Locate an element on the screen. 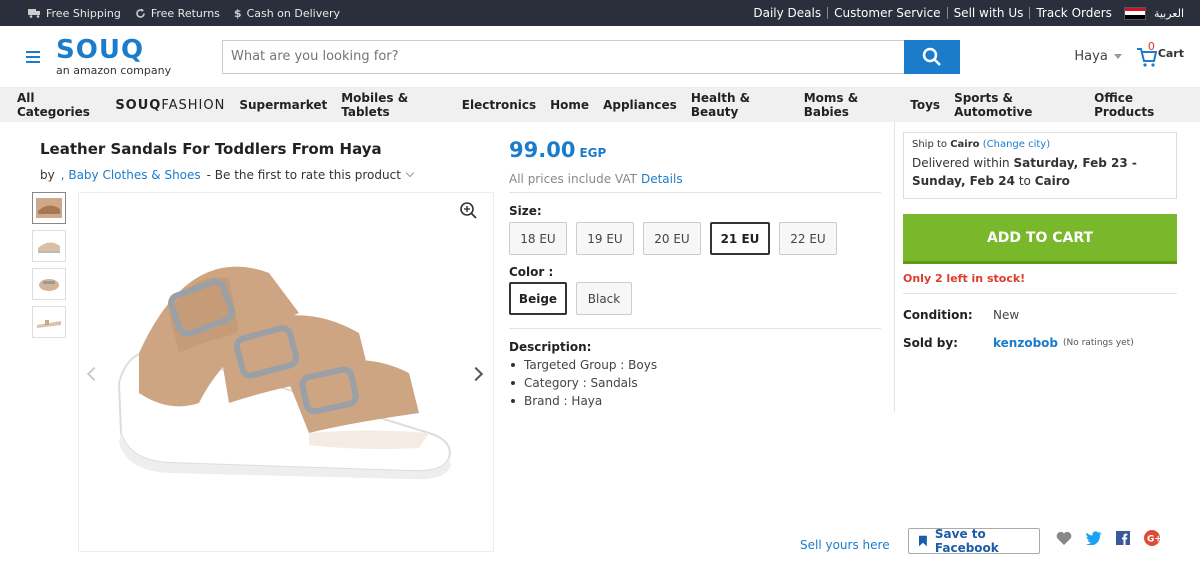  color-black: Black is located at coordinates (604, 298).